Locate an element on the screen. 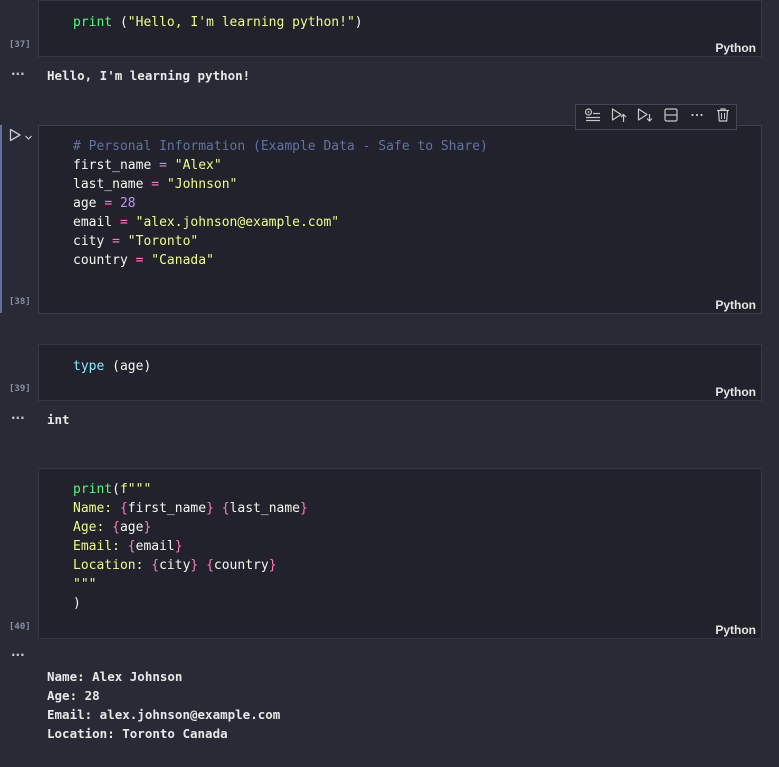  more-actions-icon is located at coordinates (697, 117).